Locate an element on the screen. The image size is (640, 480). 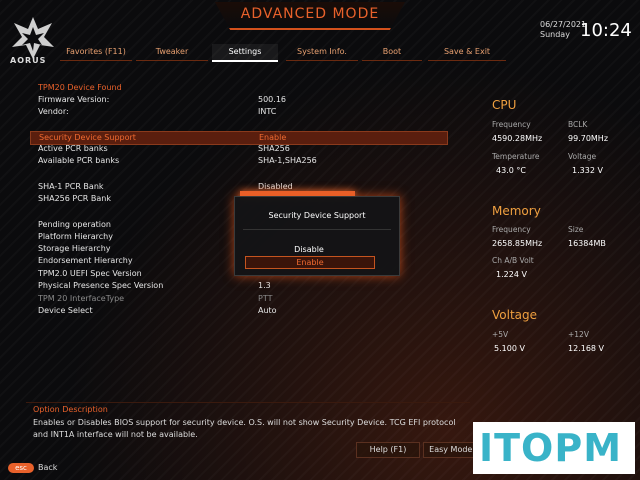
voltage-heading: Voltage is located at coordinates (515, 315).